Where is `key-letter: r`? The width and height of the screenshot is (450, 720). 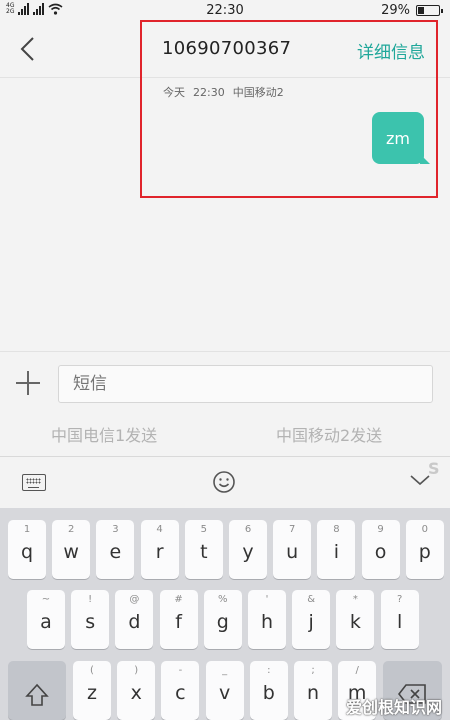
key-letter: r is located at coordinates (159, 552).